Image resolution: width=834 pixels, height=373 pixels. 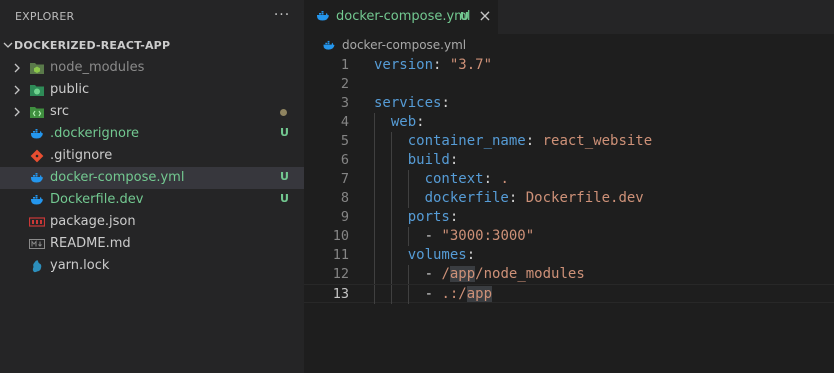 I want to click on folder-item-node-modules: node_modules, so click(x=152, y=68).